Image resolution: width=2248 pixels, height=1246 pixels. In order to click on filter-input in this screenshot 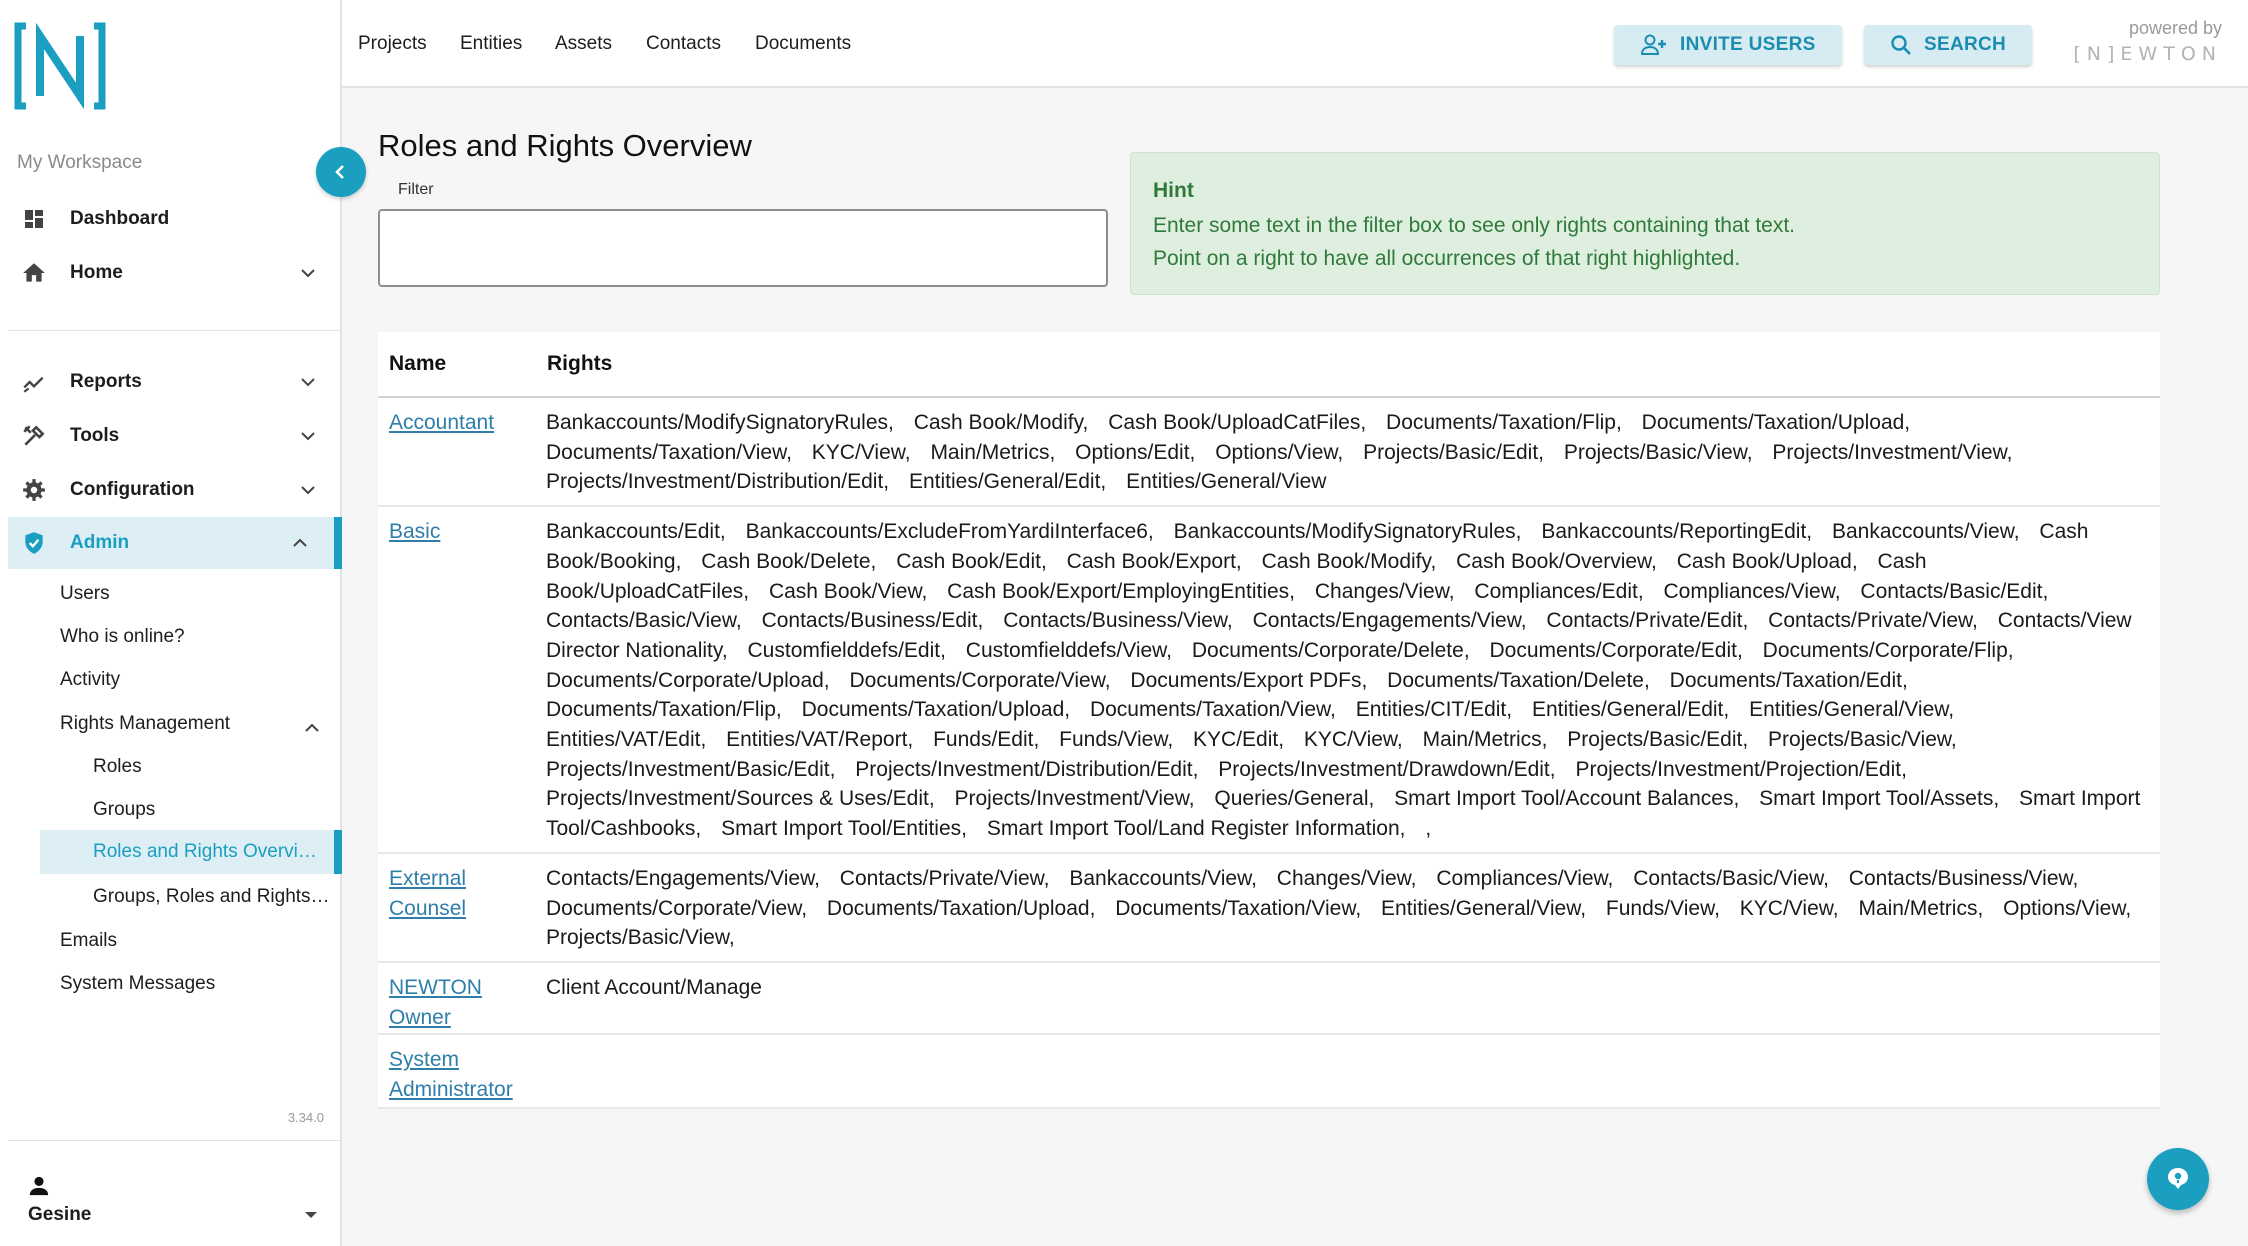, I will do `click(743, 248)`.